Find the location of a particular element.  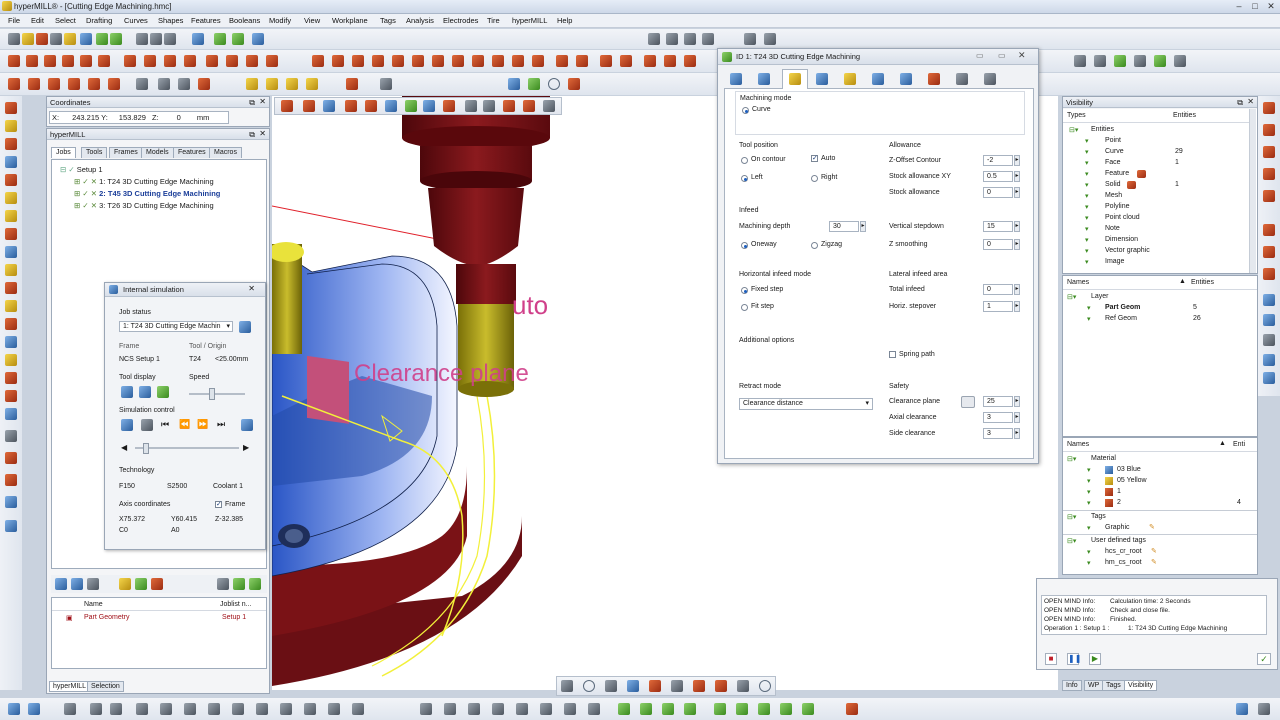

skip-forward-icon: ⏭ is located at coordinates (221, 424).